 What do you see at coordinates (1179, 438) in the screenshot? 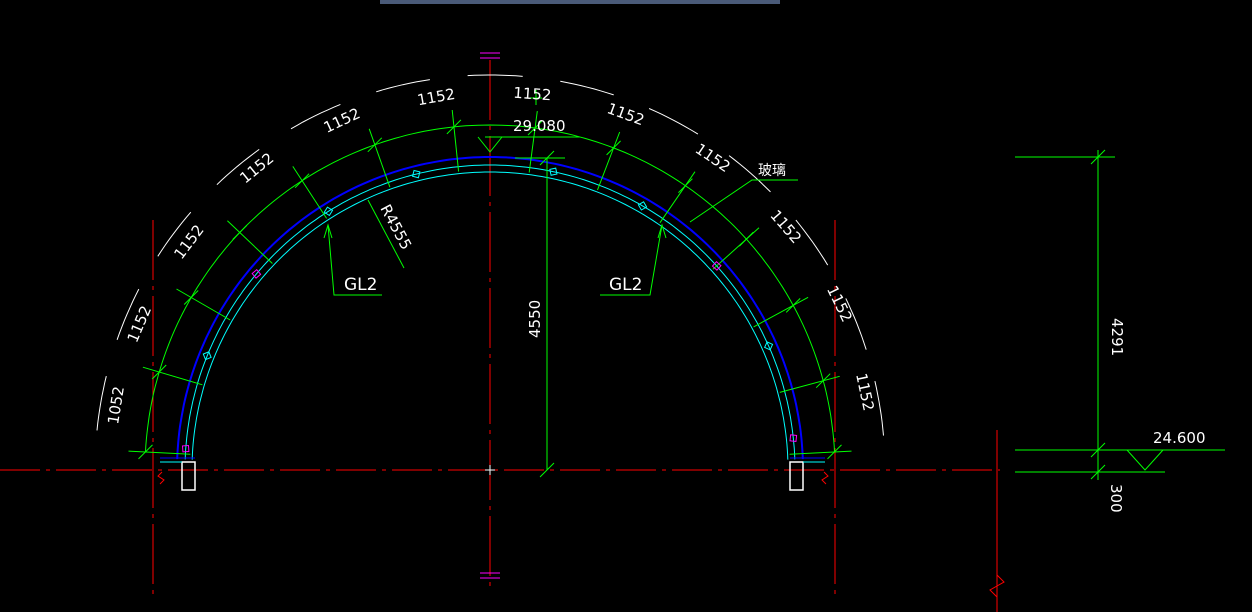
I see `base-elevation-label: 24.600` at bounding box center [1179, 438].